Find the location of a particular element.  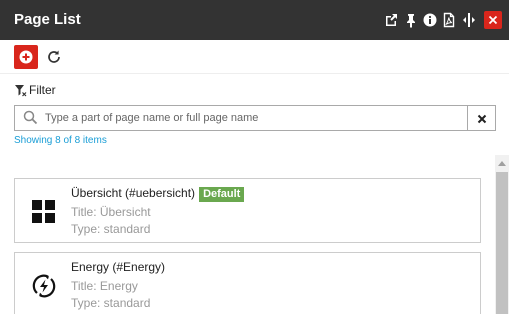

expand-icon is located at coordinates (469, 20).